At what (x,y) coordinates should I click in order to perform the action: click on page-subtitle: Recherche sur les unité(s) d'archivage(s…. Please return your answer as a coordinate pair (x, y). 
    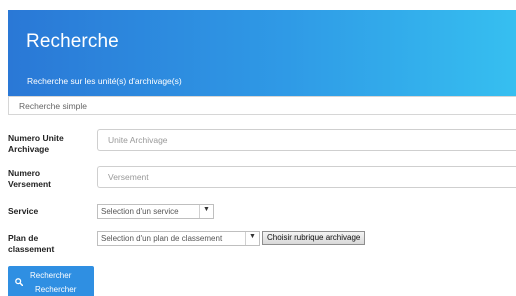
    Looking at the image, I should click on (104, 81).